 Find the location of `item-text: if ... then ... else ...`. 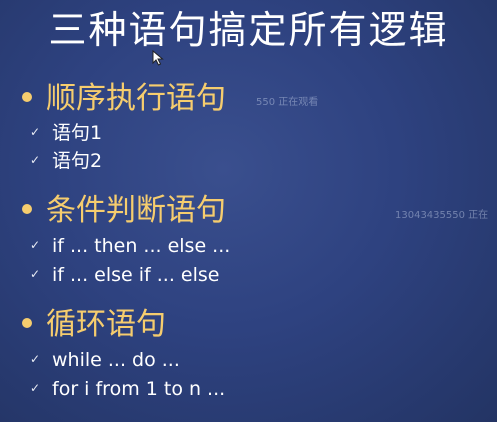

item-text: if ... then ... else ... is located at coordinates (141, 246).